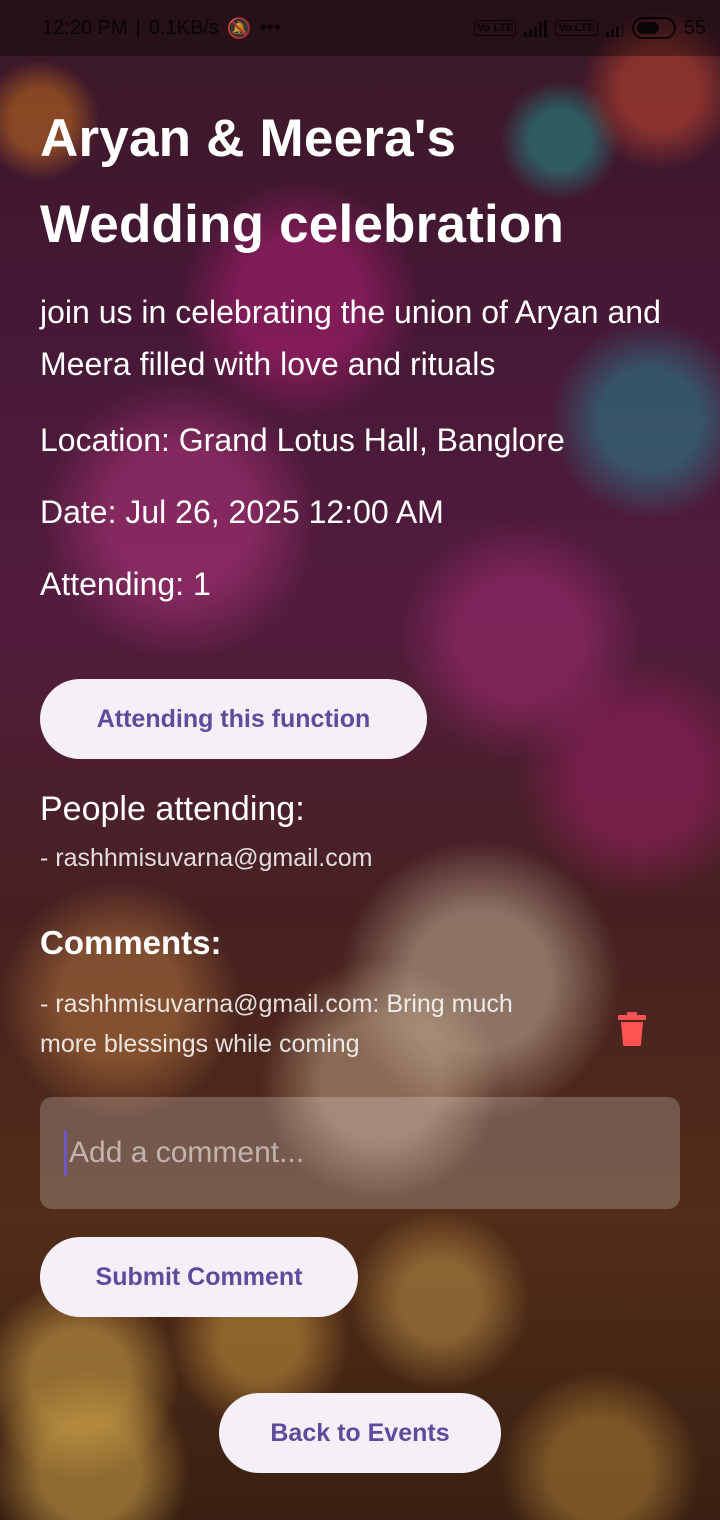  I want to click on volte-badge-2: Vo LTE, so click(576, 28).